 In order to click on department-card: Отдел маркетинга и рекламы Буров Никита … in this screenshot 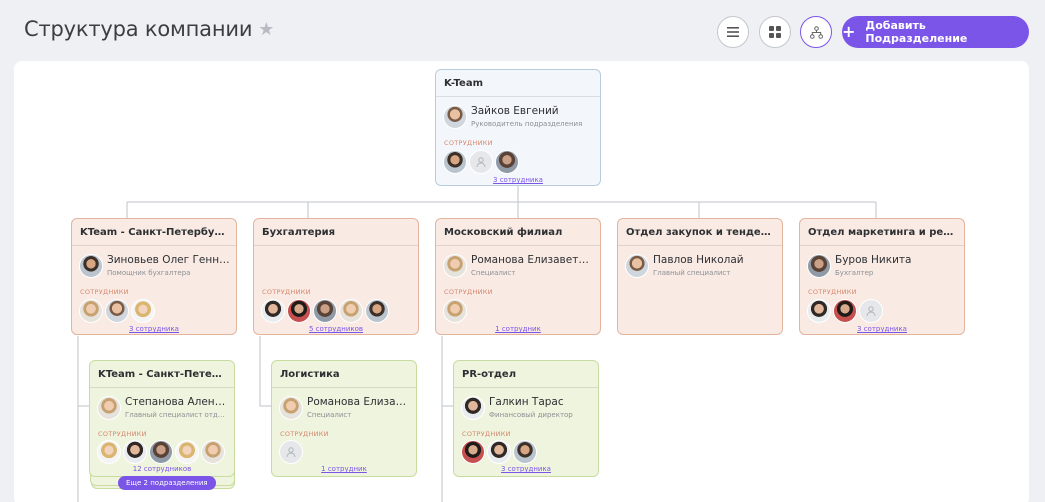, I will do `click(882, 276)`.